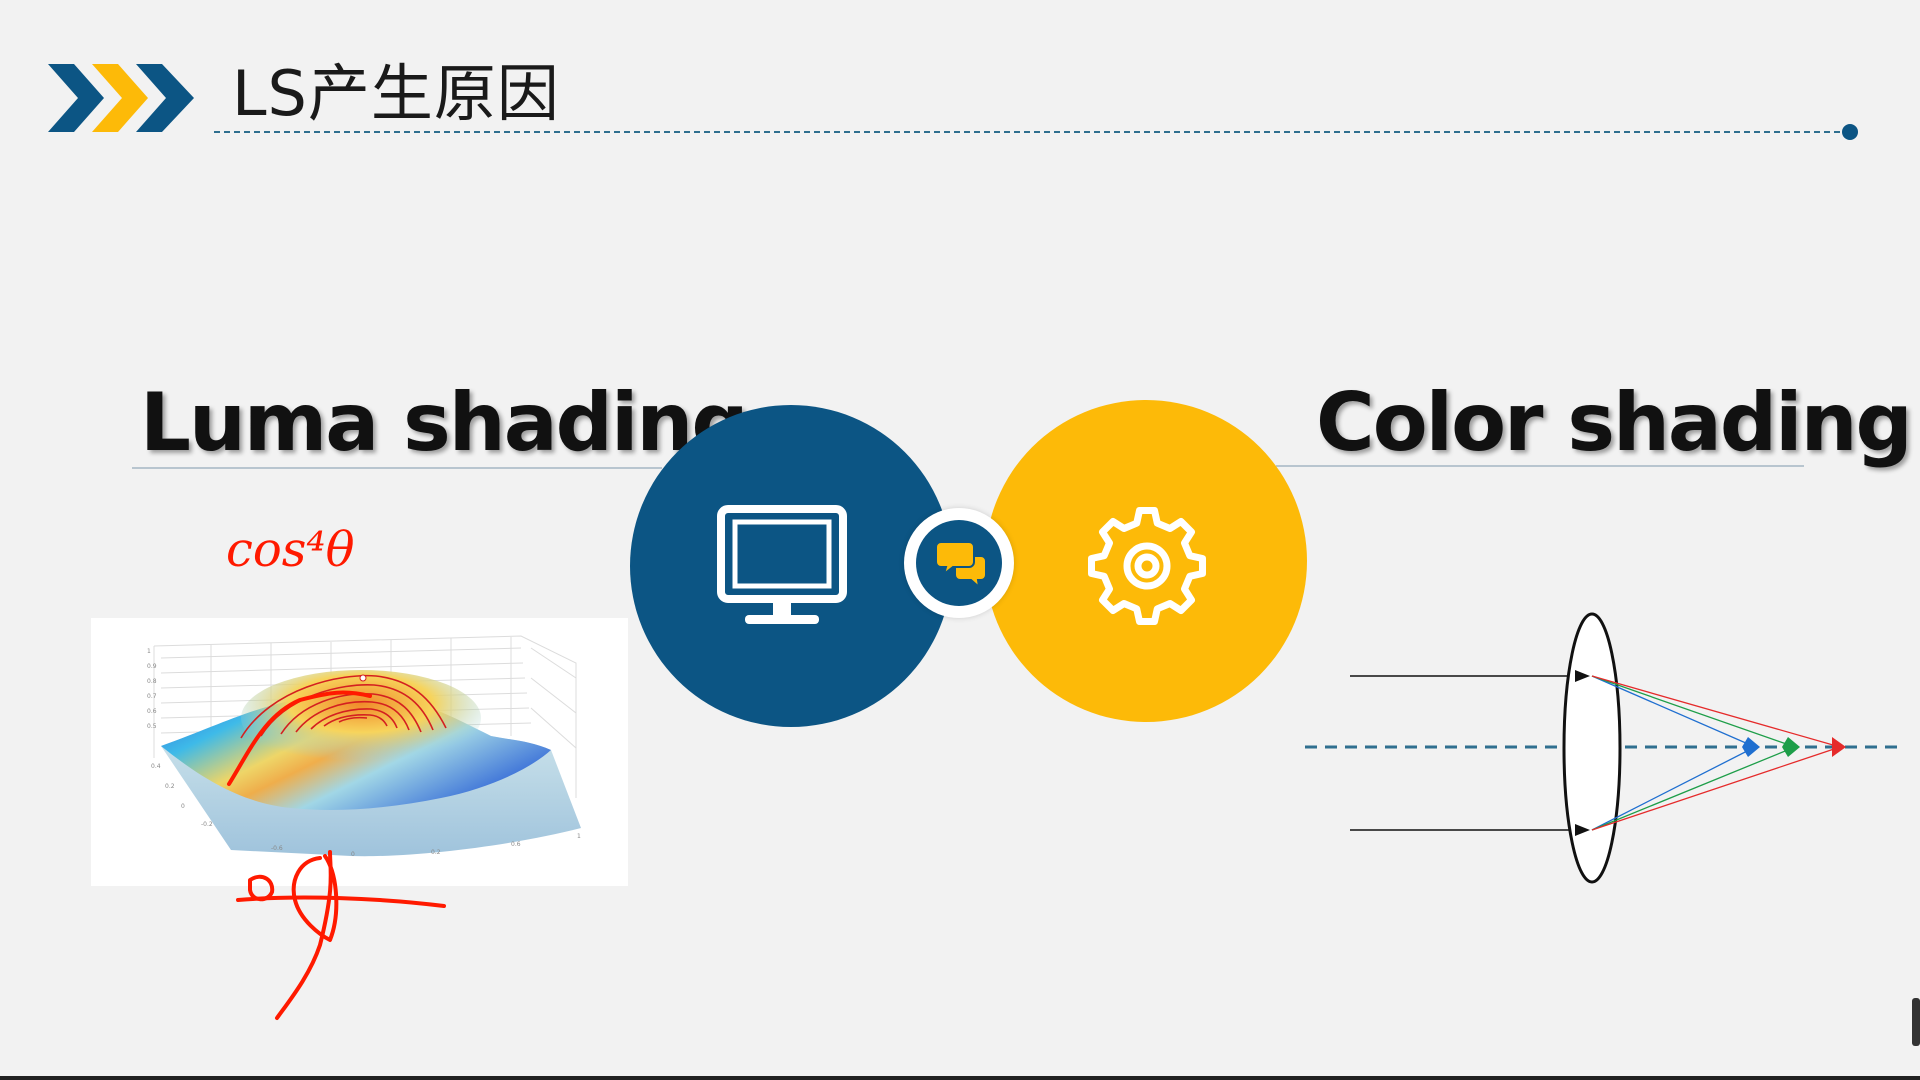  What do you see at coordinates (1916, 1022) in the screenshot?
I see `scrollbar-handle` at bounding box center [1916, 1022].